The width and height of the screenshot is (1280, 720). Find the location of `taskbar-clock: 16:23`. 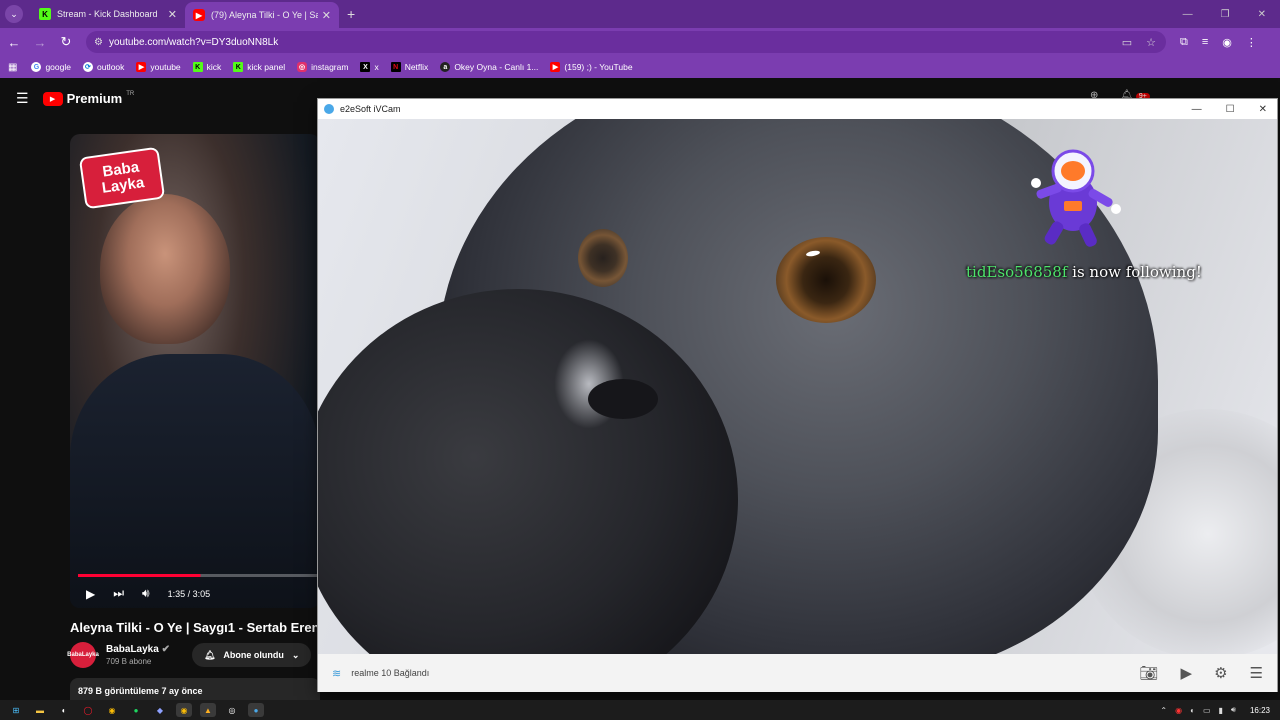

taskbar-clock: 16:23 is located at coordinates (1260, 710).